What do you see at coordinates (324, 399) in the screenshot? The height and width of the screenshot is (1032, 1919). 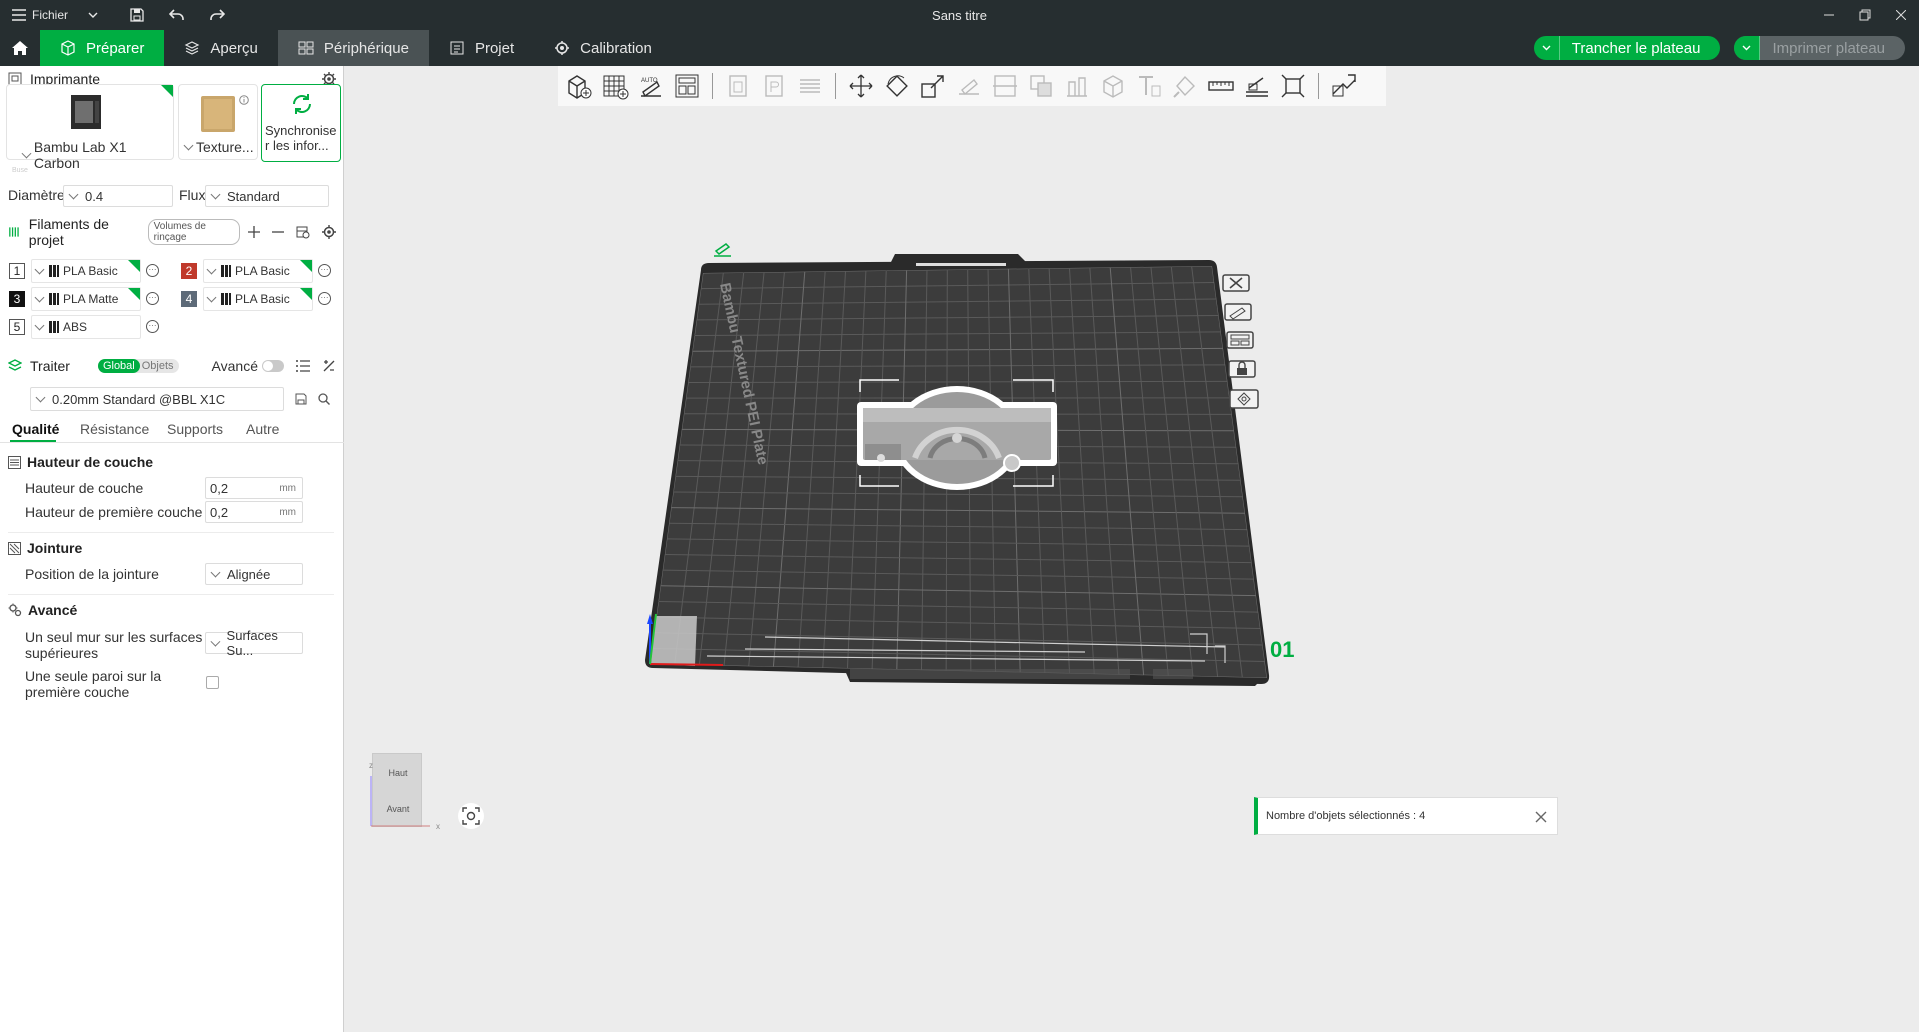 I see `search-icon` at bounding box center [324, 399].